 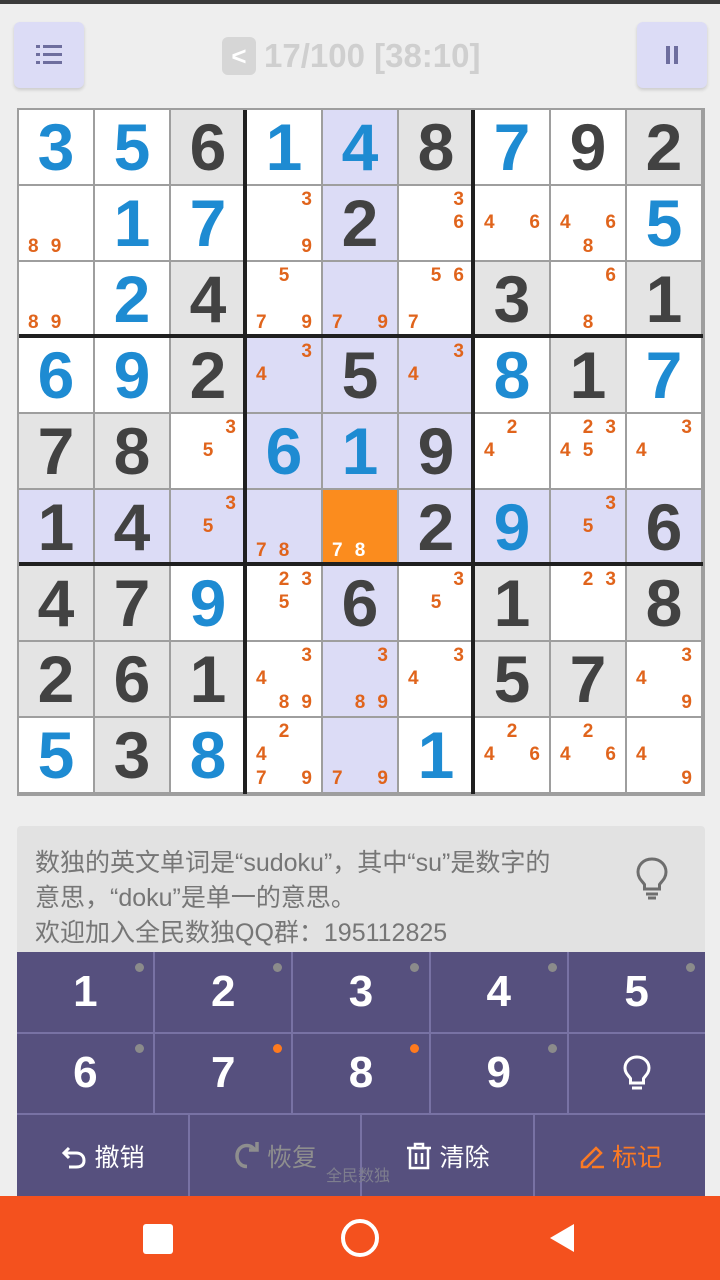 I want to click on board-cell-r3c2: 2, so click(x=132, y=299).